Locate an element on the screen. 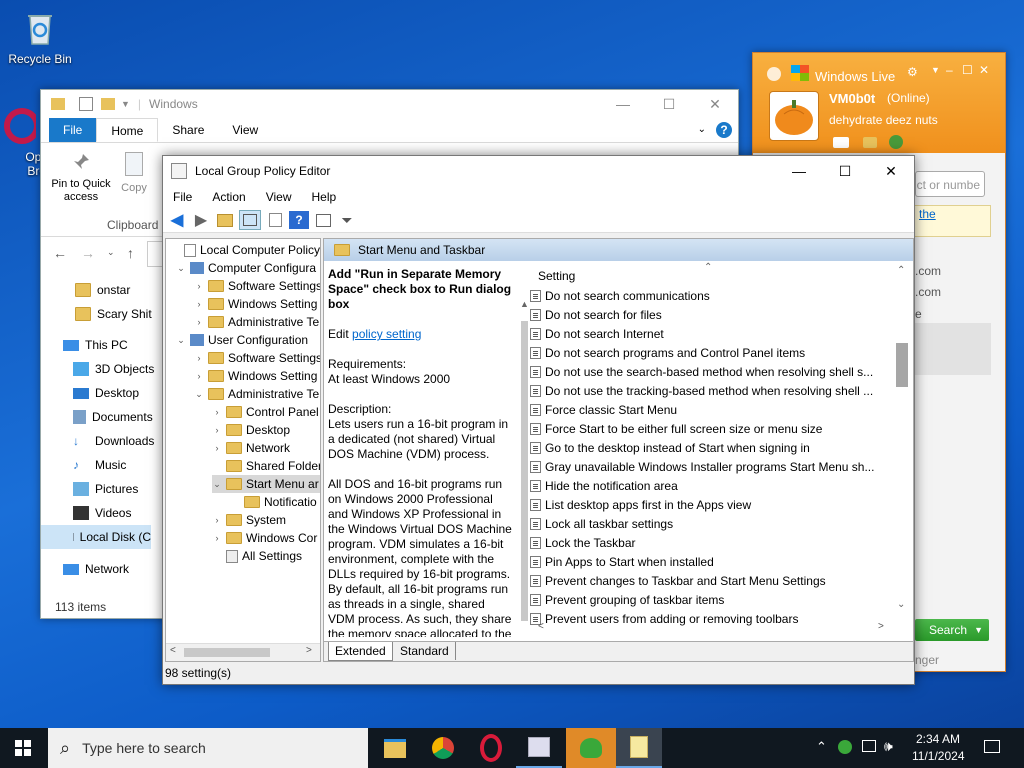 This screenshot has width=1024, height=768. setting-row: Hide the notification area is located at coordinates (604, 485).